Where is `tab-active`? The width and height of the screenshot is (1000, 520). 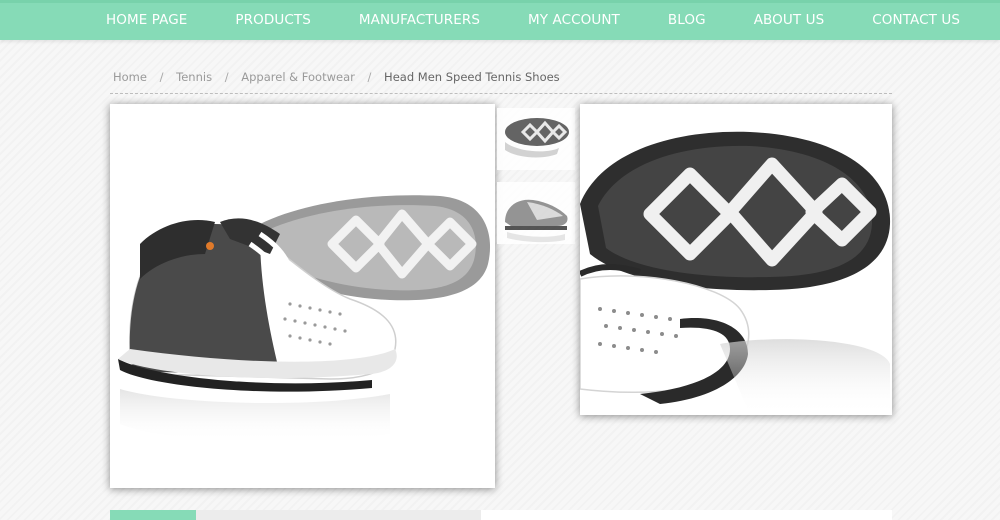 tab-active is located at coordinates (153, 515).